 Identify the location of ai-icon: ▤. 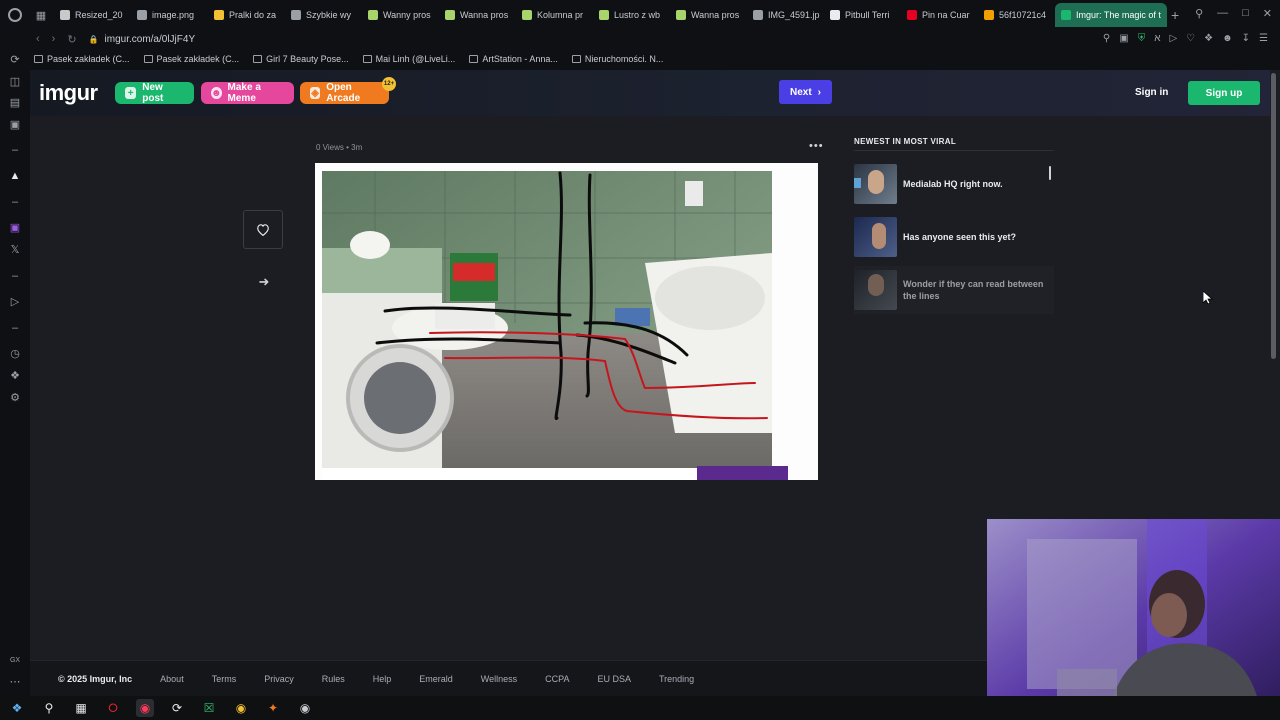
(15, 103).